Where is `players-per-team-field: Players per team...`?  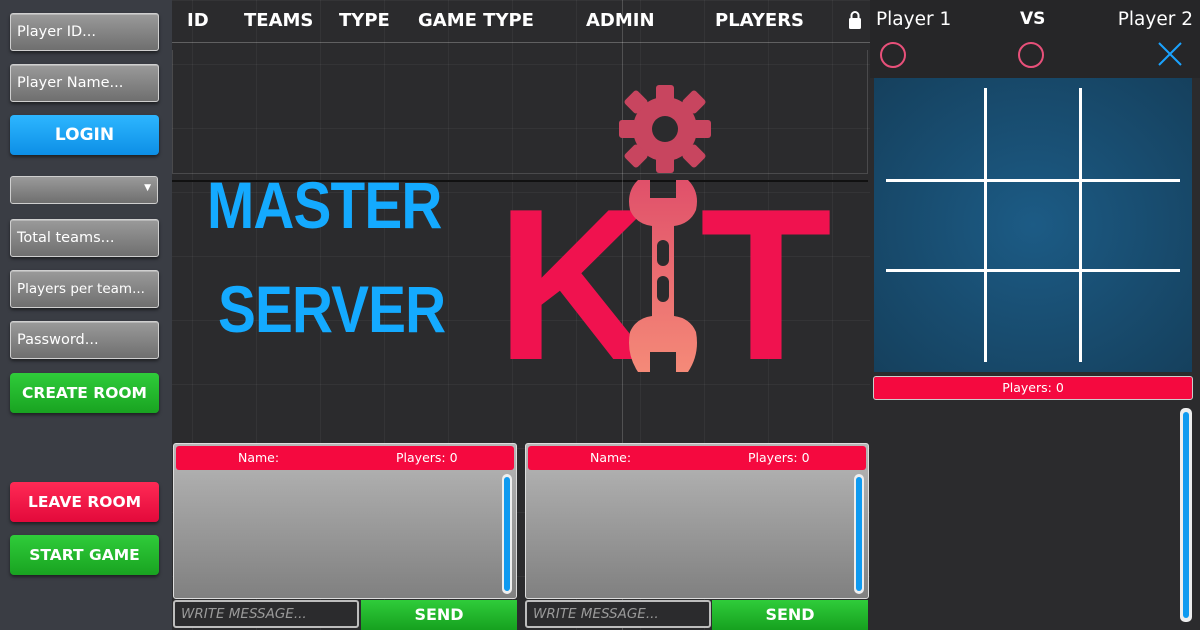 players-per-team-field: Players per team... is located at coordinates (84, 289).